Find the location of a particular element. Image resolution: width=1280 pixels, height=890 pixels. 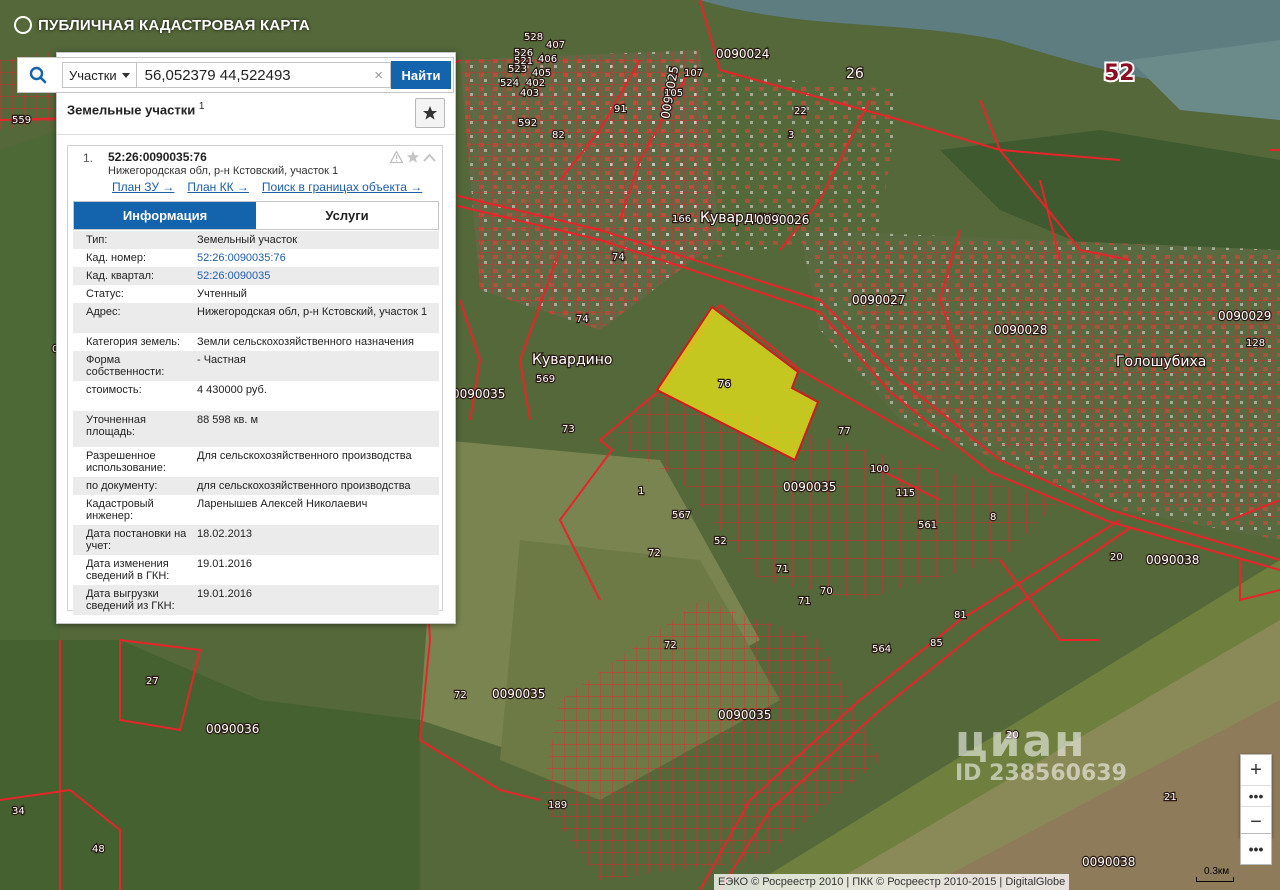

link-search-in-bounds: Поиск в границах объекта → is located at coordinates (342, 187).